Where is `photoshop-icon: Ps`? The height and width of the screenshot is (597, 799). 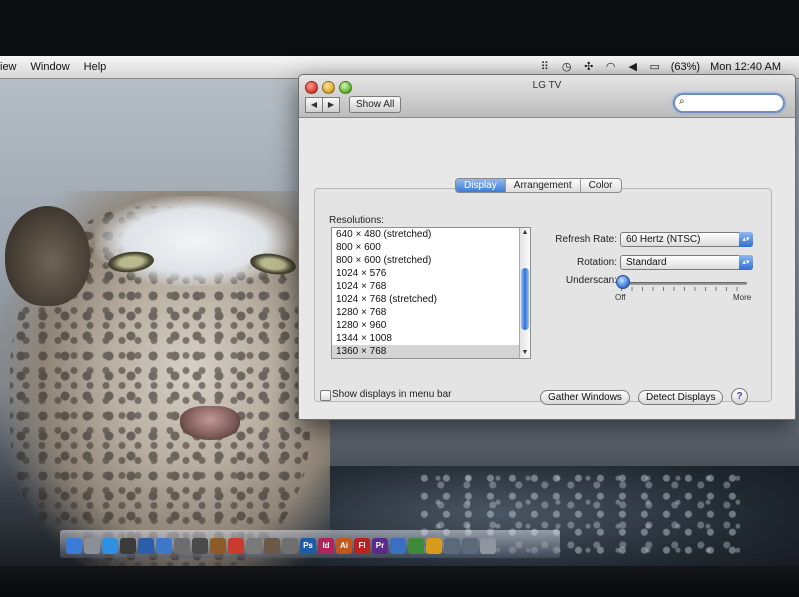 photoshop-icon: Ps is located at coordinates (308, 546).